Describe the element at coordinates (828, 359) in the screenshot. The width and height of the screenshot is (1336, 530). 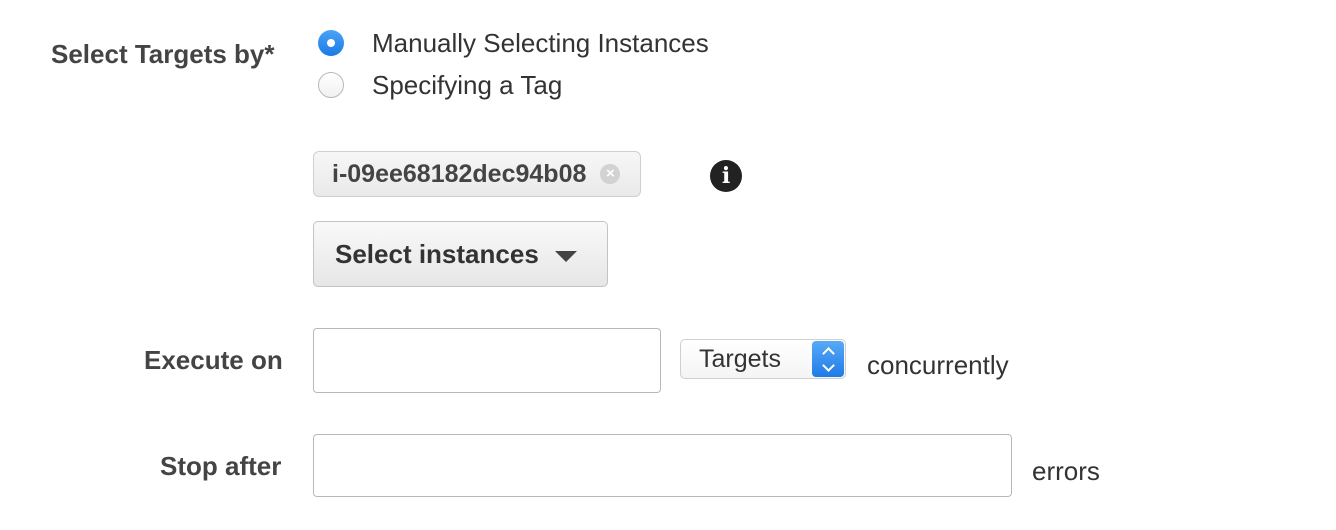
I see `select-stepper-icon` at that location.